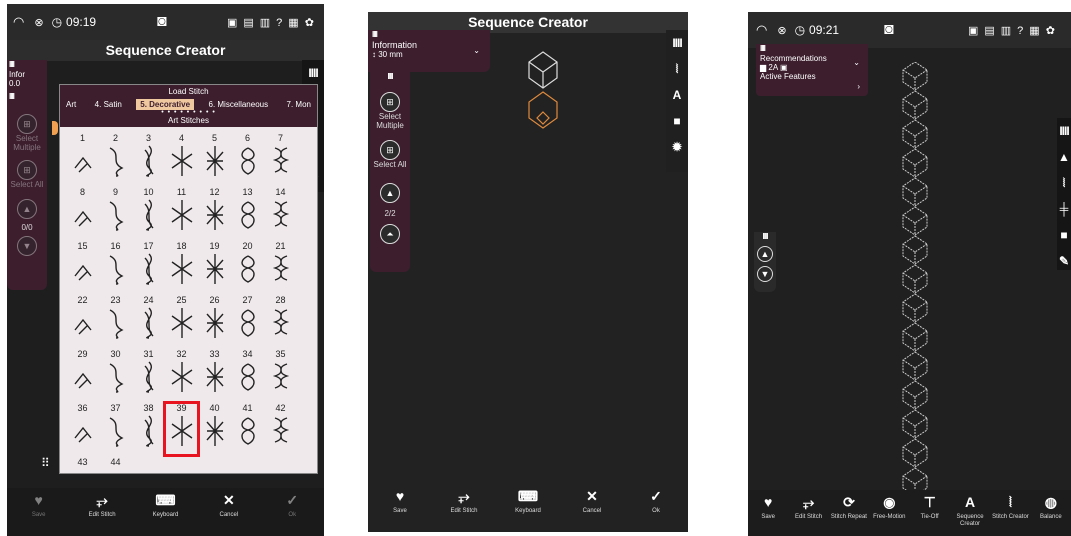  I want to click on stitch-cell: 2, so click(115, 159).